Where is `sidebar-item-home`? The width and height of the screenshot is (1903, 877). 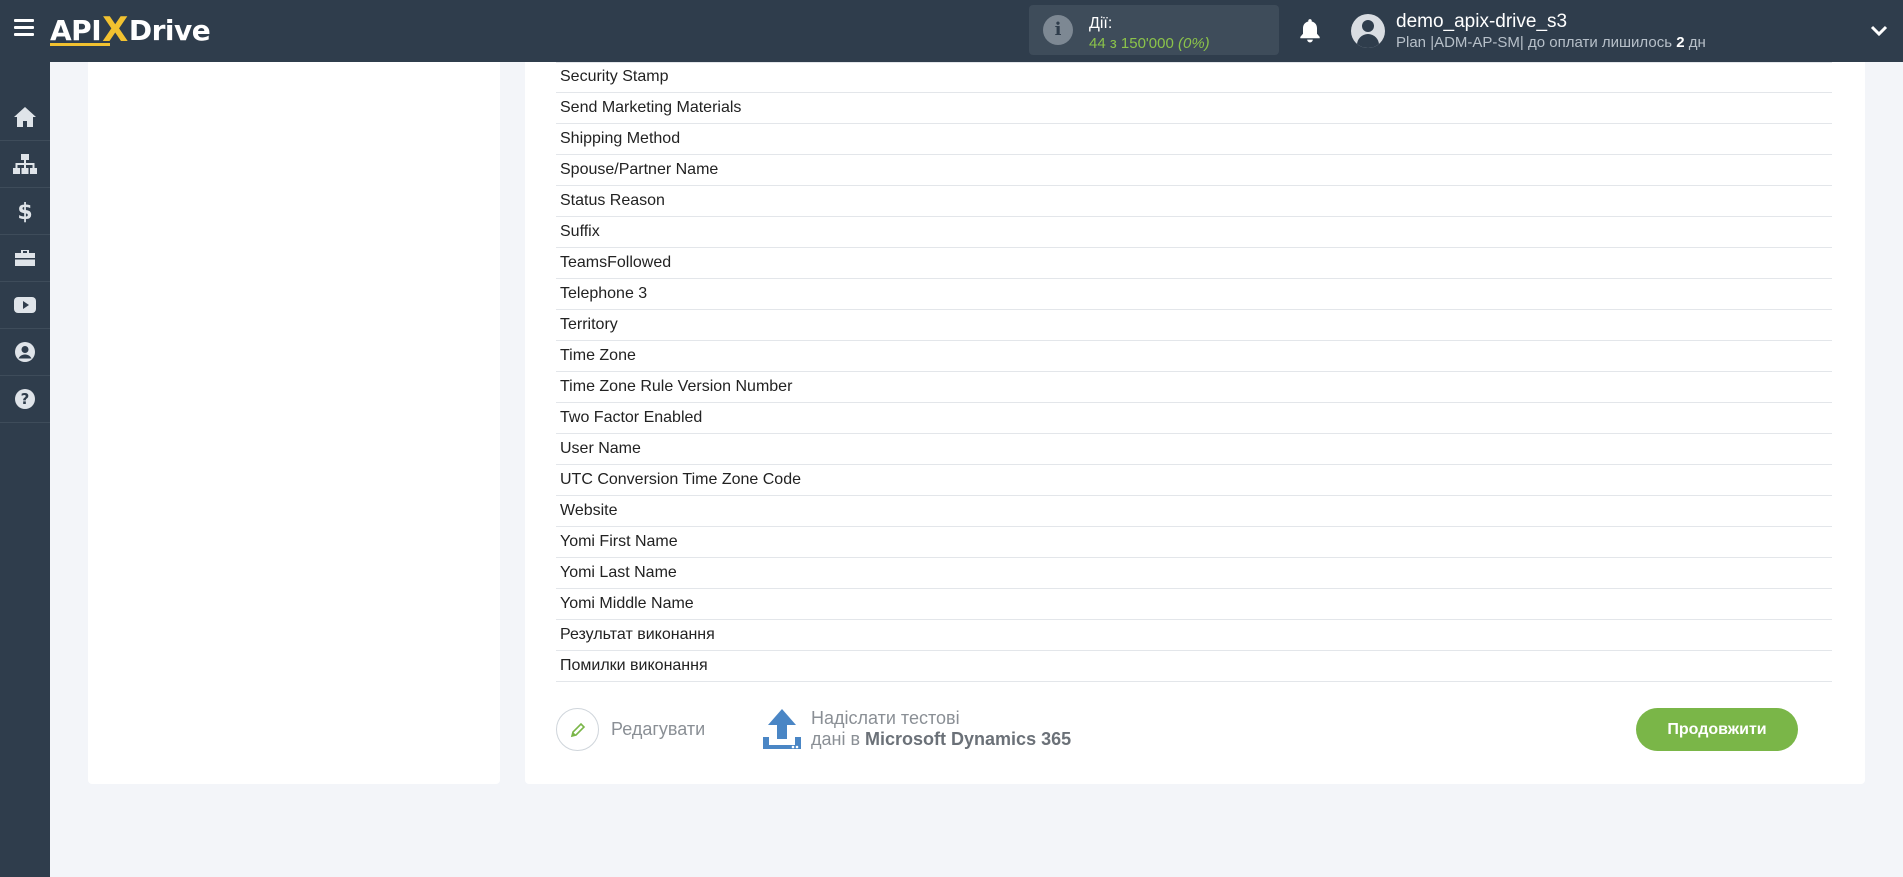
sidebar-item-home is located at coordinates (25, 117).